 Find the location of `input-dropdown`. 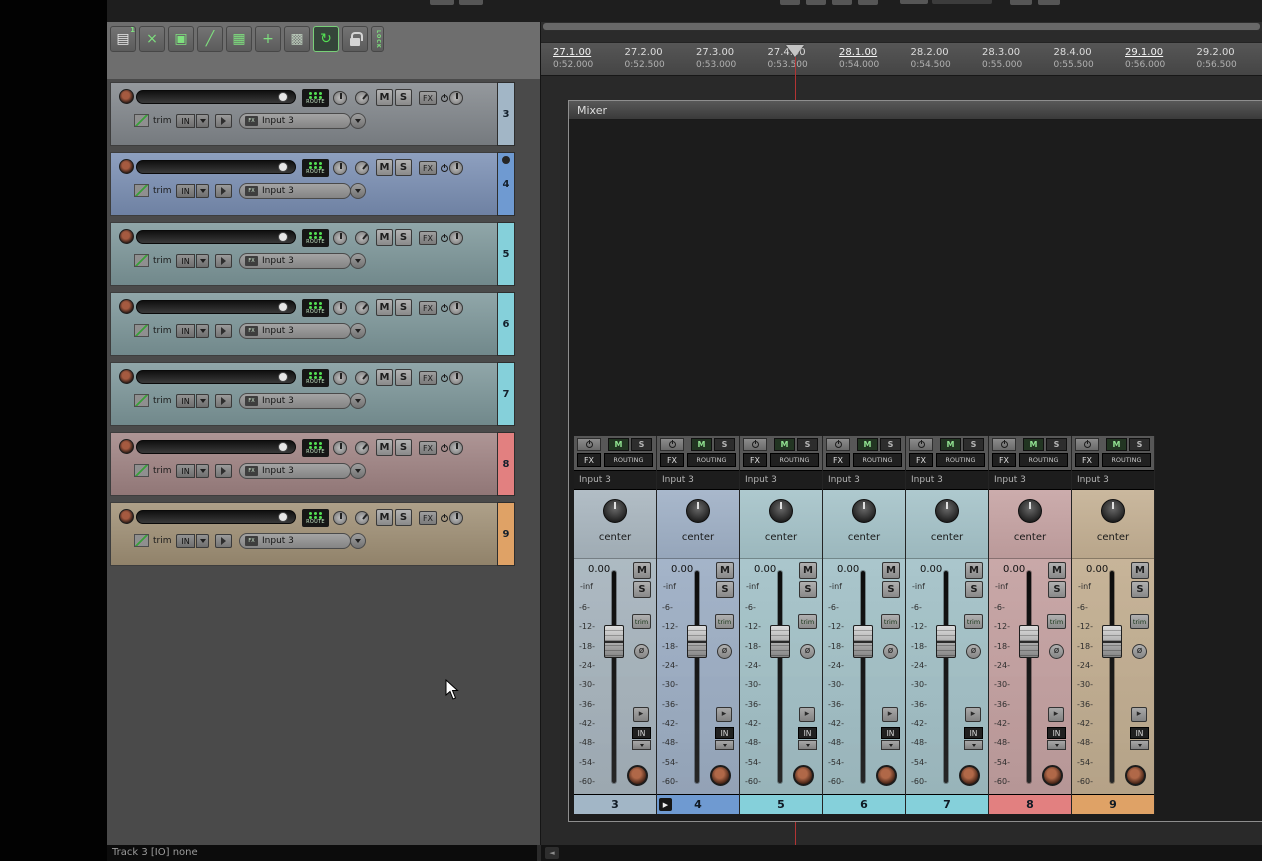

input-dropdown is located at coordinates (202, 541).